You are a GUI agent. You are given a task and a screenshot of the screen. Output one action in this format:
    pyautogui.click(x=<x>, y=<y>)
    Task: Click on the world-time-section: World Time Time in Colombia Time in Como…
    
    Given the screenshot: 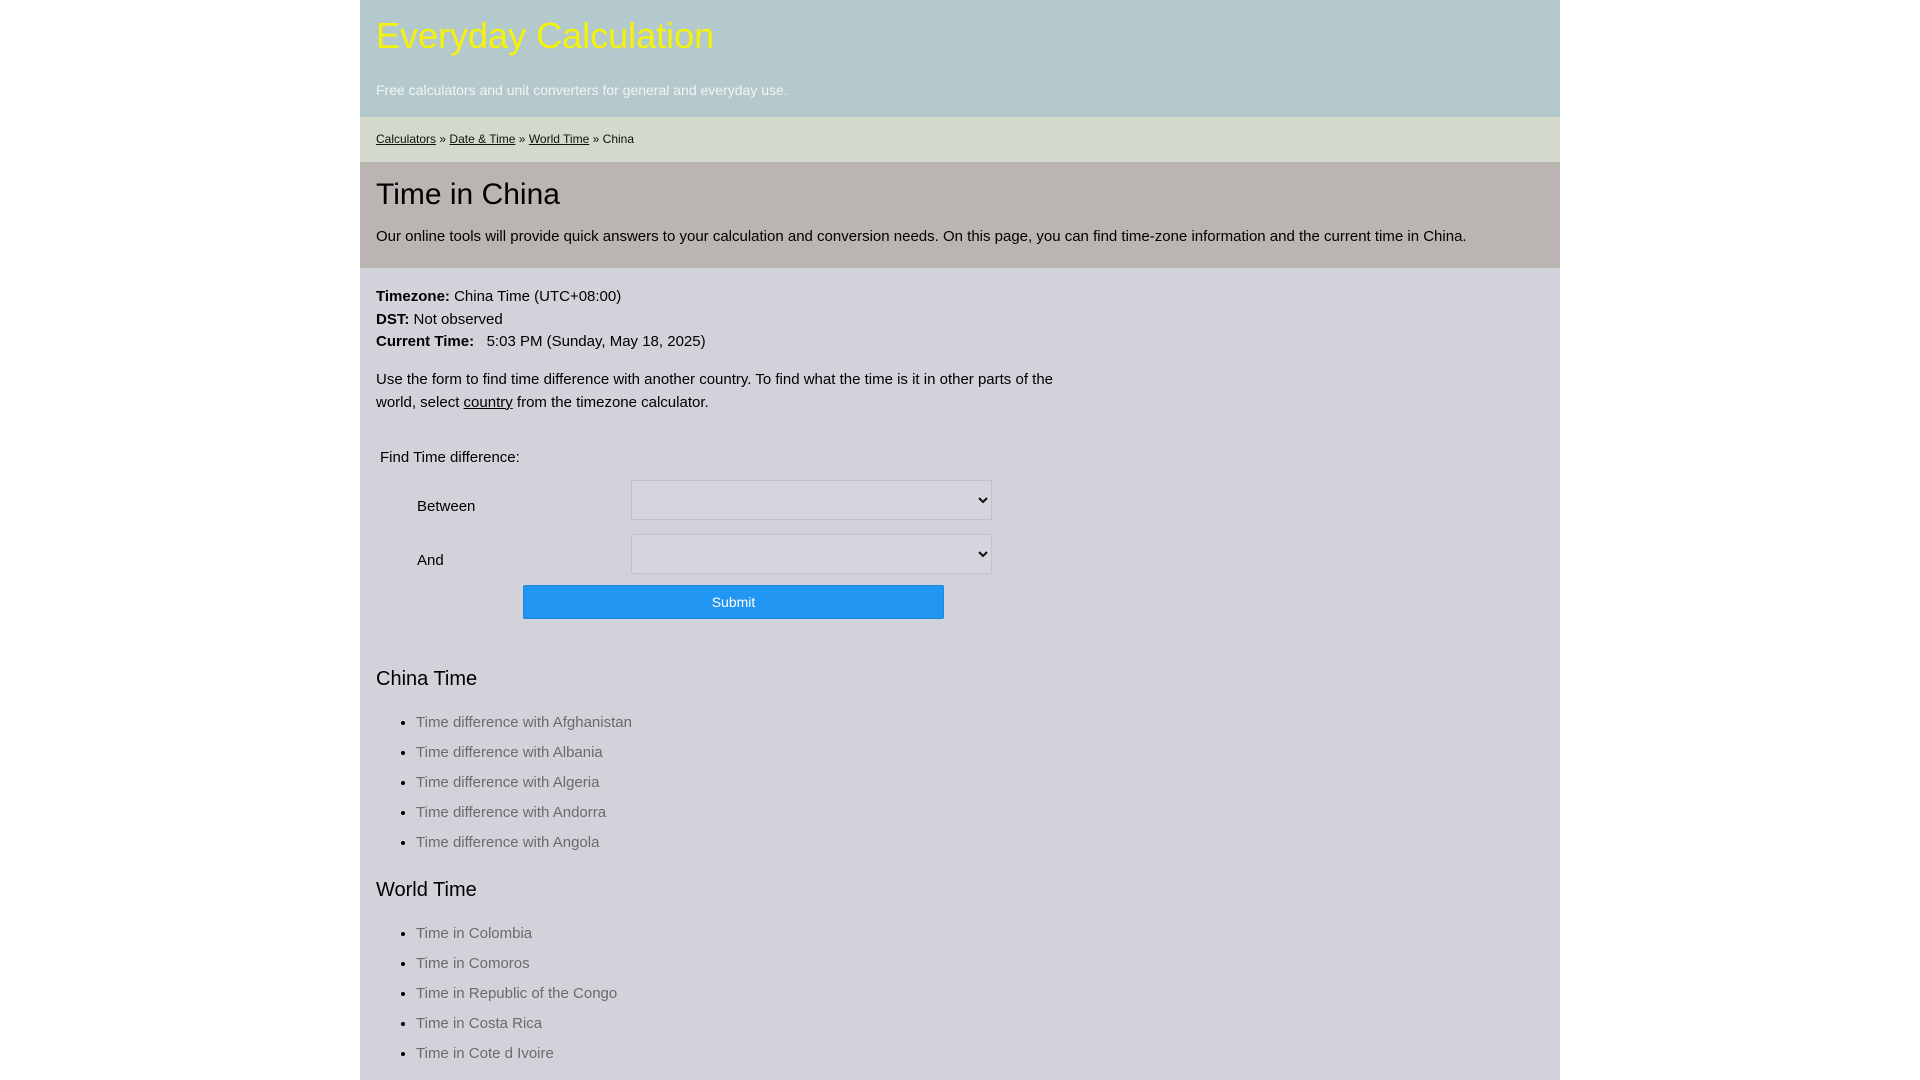 What is the action you would take?
    pyautogui.click(x=960, y=973)
    